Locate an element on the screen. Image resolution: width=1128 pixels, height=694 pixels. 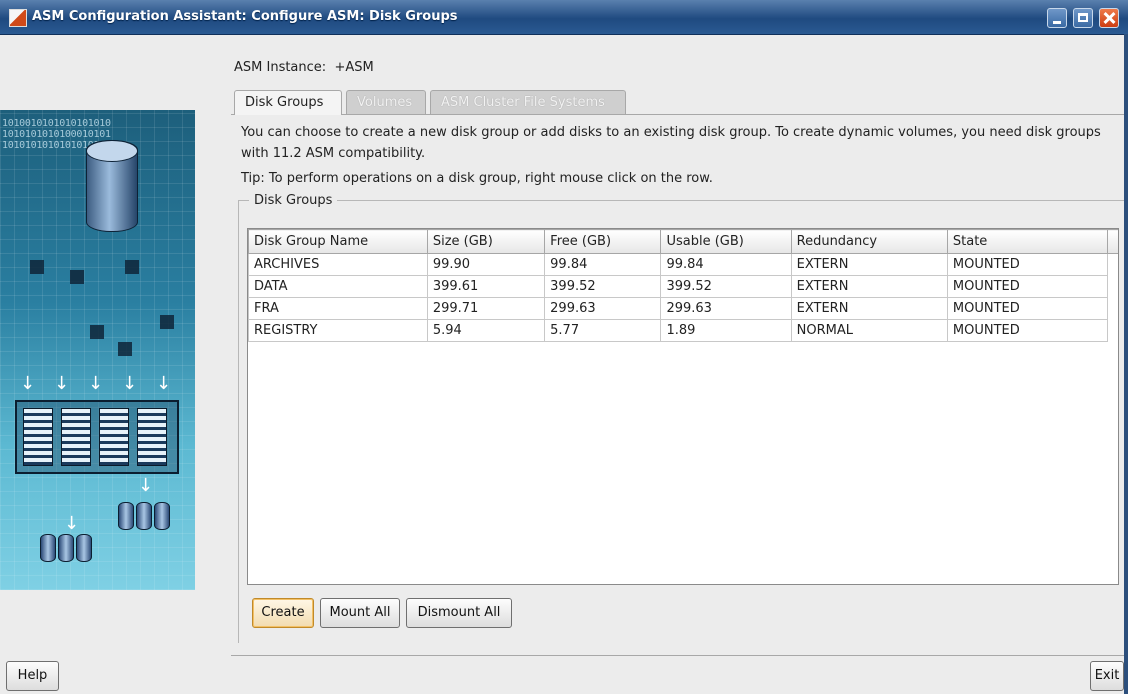
exit-button: Exit is located at coordinates (1107, 676).